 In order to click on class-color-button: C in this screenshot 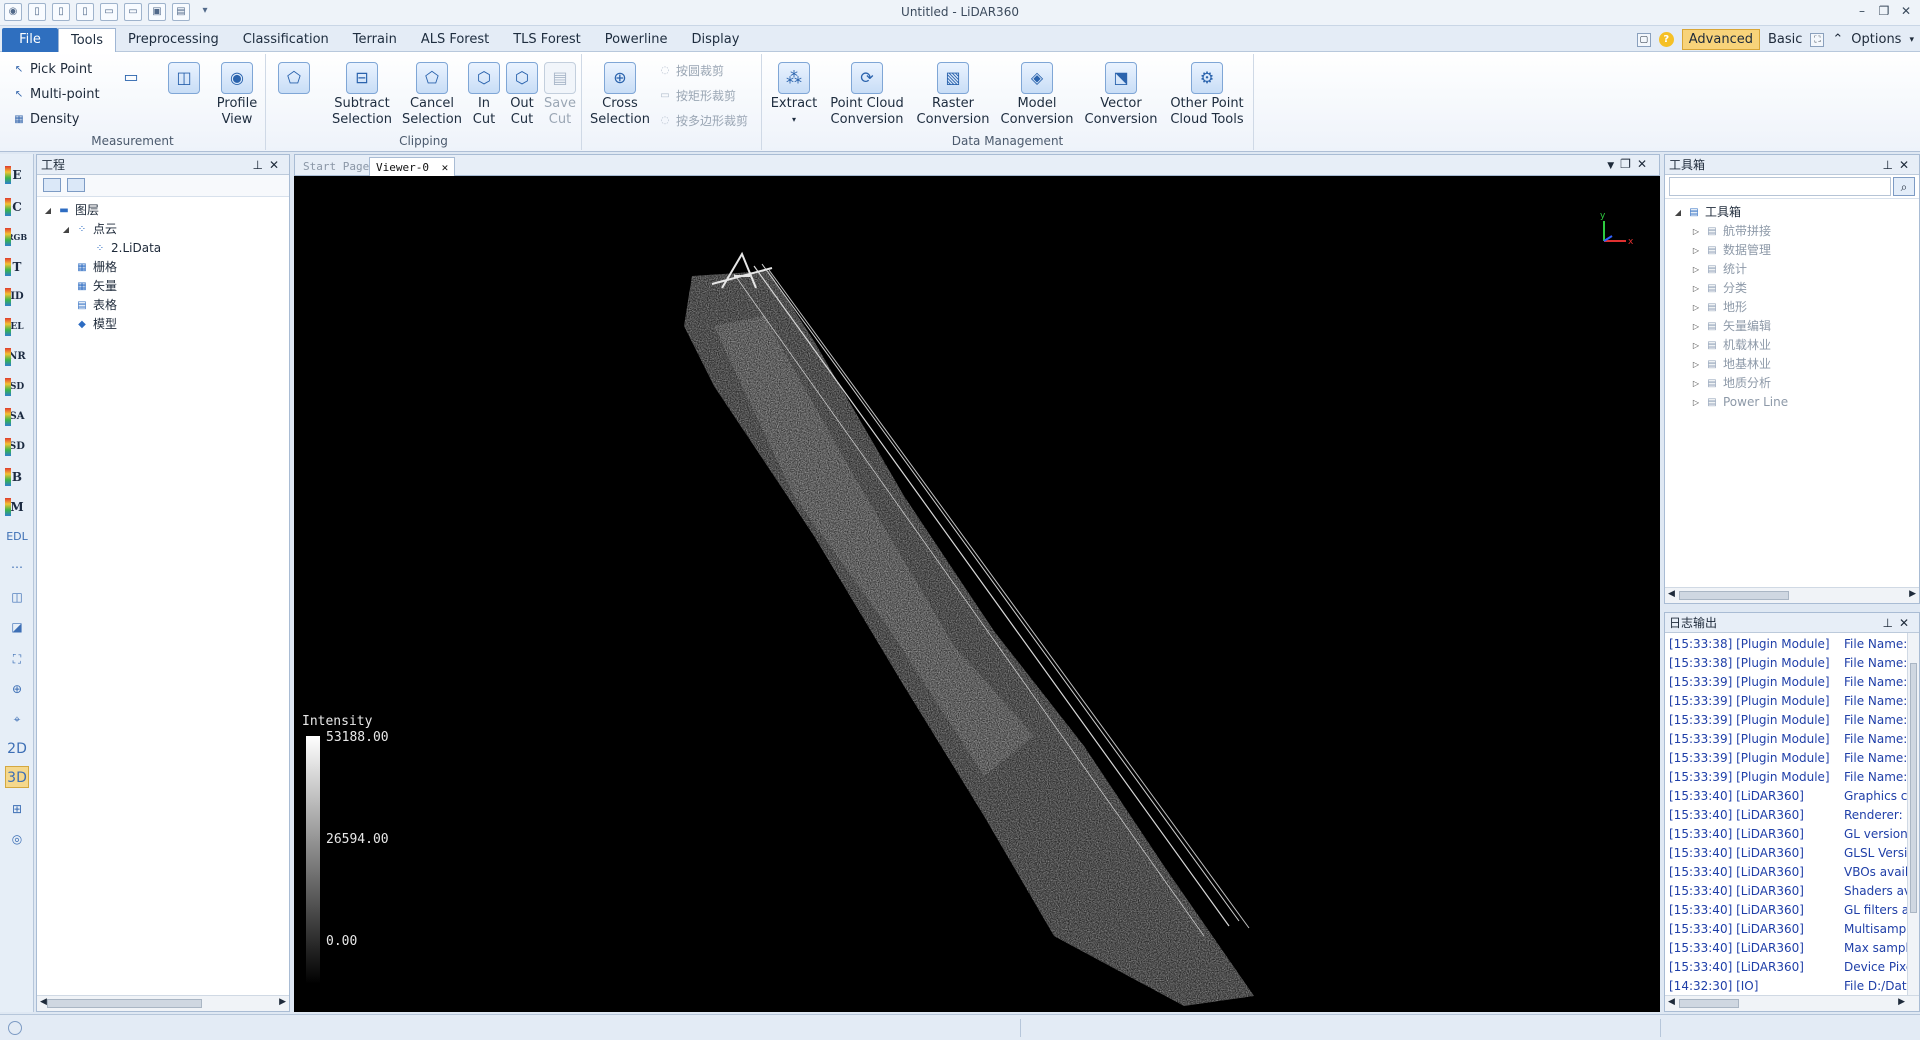, I will do `click(17, 207)`.